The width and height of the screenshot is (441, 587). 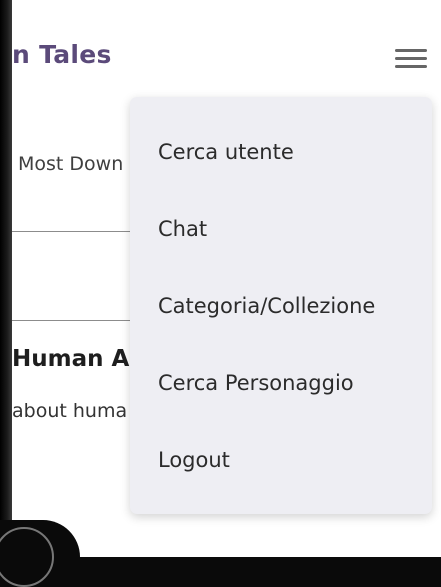 I want to click on tab-most-downloaded: Most Down, so click(x=70, y=164).